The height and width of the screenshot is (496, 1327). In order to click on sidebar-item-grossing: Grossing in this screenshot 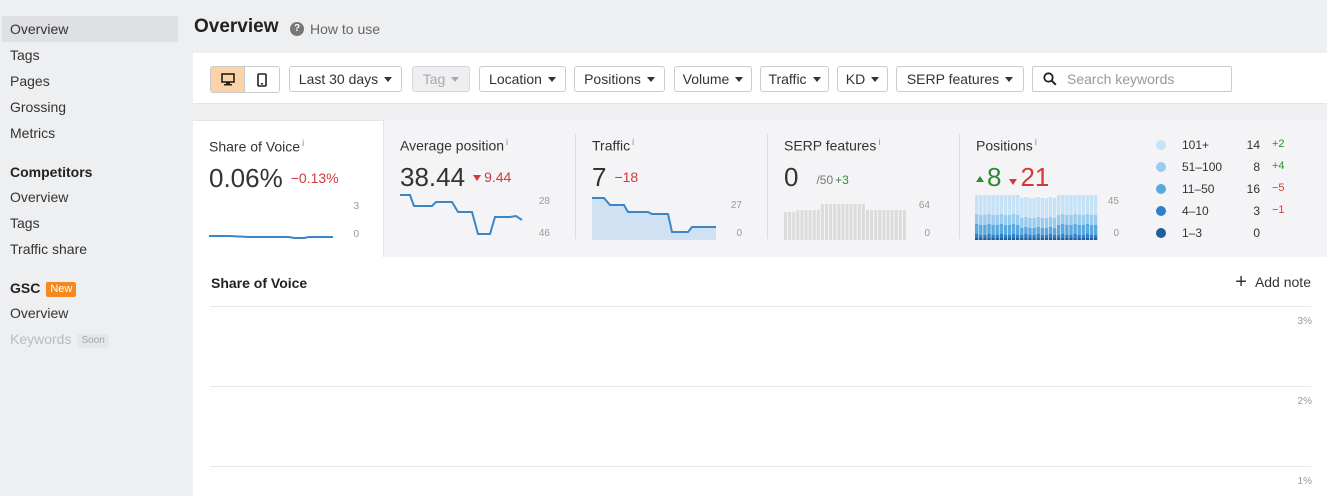, I will do `click(90, 107)`.